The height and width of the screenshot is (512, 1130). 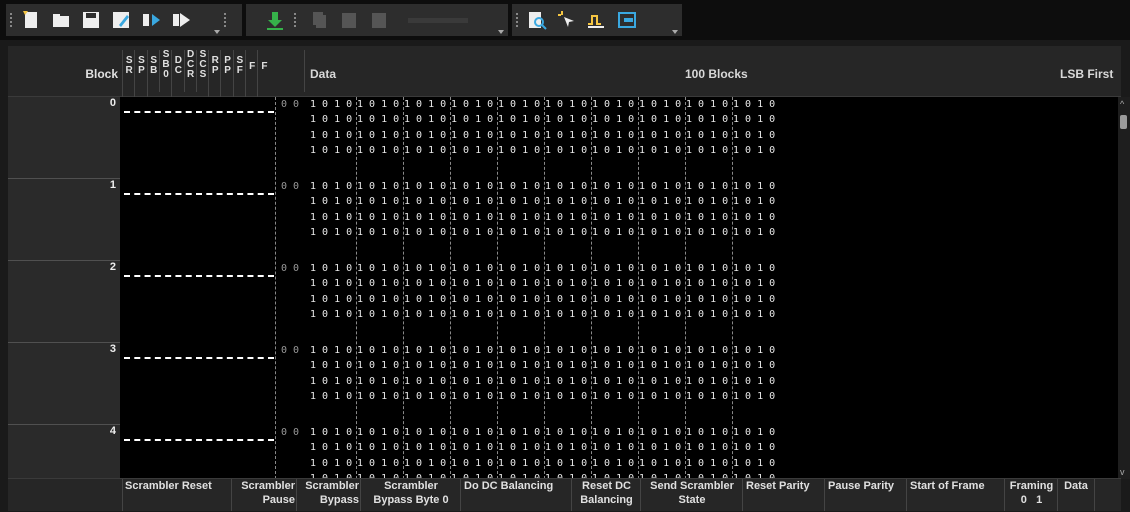 What do you see at coordinates (379, 20) in the screenshot?
I see `paste-special-icon` at bounding box center [379, 20].